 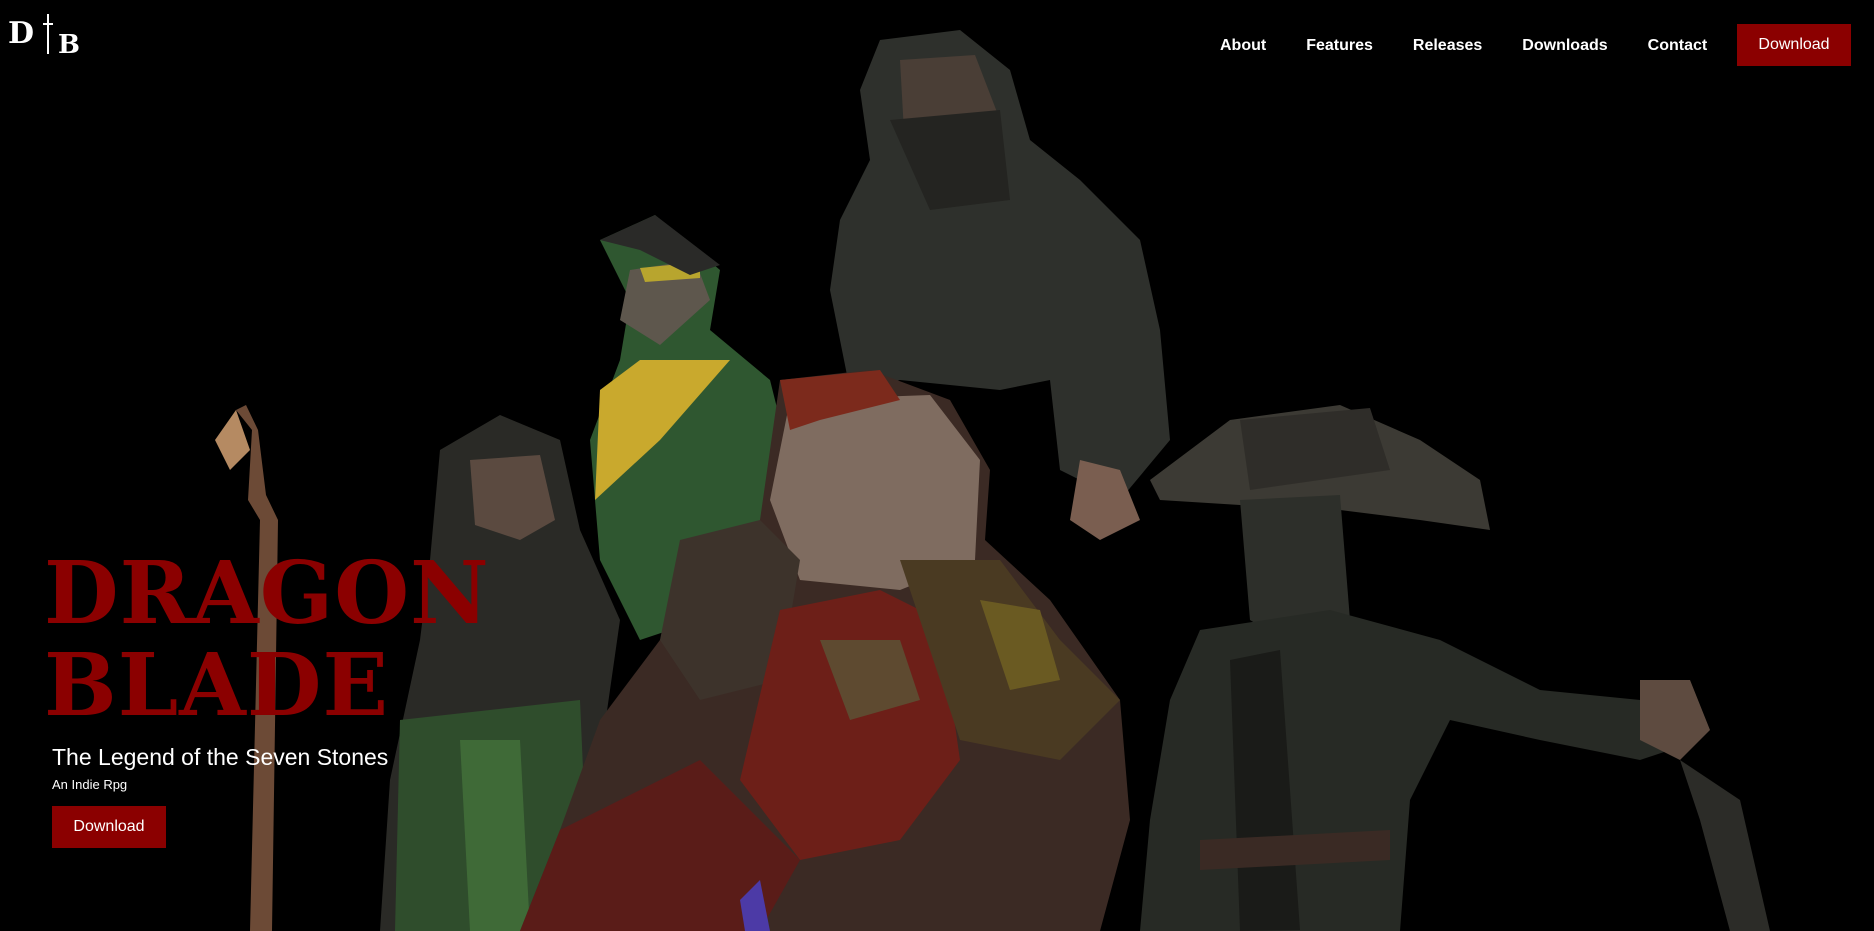 I want to click on hero-title: DRAGON BLADE, so click(x=304, y=640).